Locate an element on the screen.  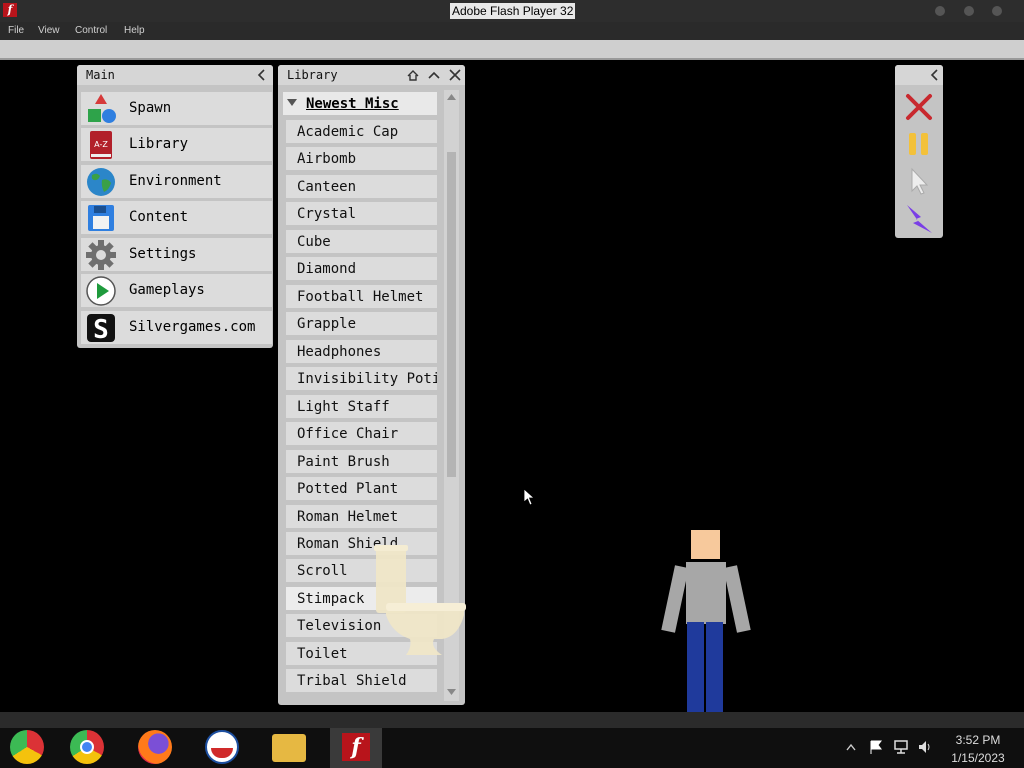
firefox-icon is located at coordinates (155, 747).